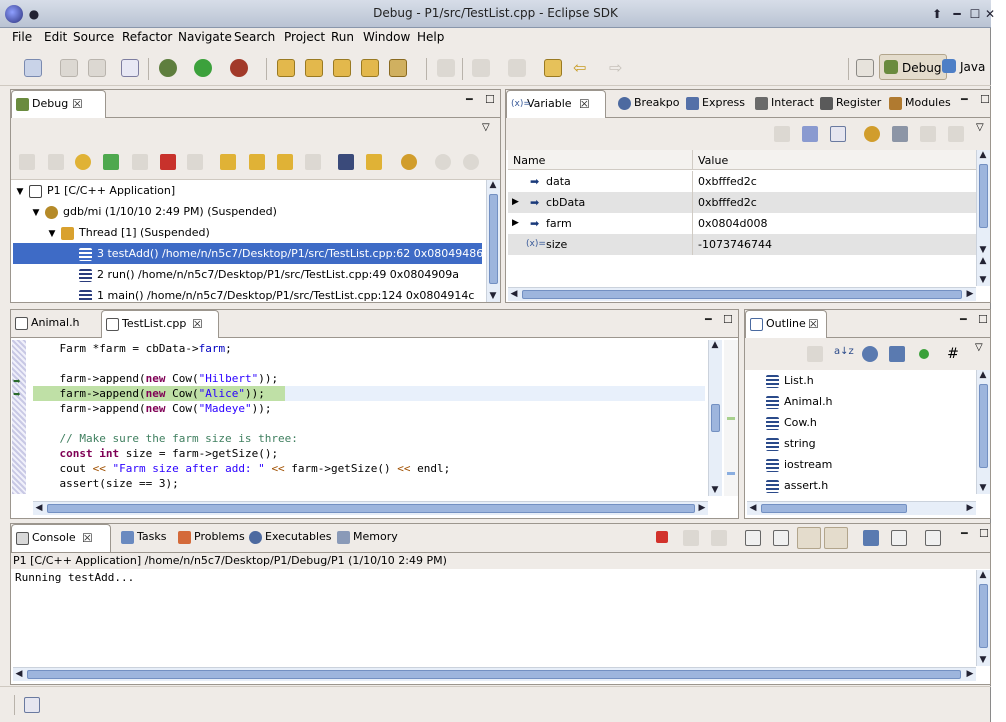 This screenshot has width=1006, height=722. Describe the element at coordinates (872, 134) in the screenshot. I see `refresh-icon` at that location.